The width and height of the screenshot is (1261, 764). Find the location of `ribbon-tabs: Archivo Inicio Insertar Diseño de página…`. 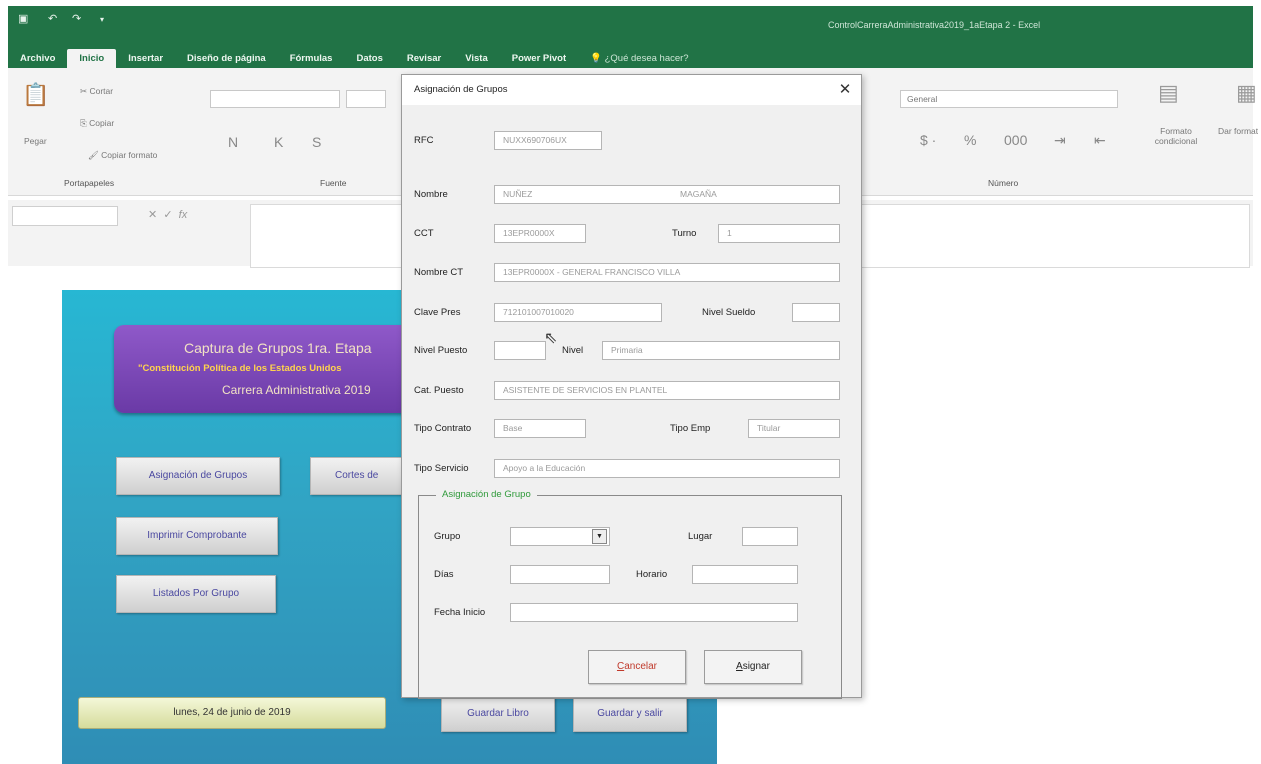

ribbon-tabs: Archivo Inicio Insertar Diseño de página… is located at coordinates (354, 59).